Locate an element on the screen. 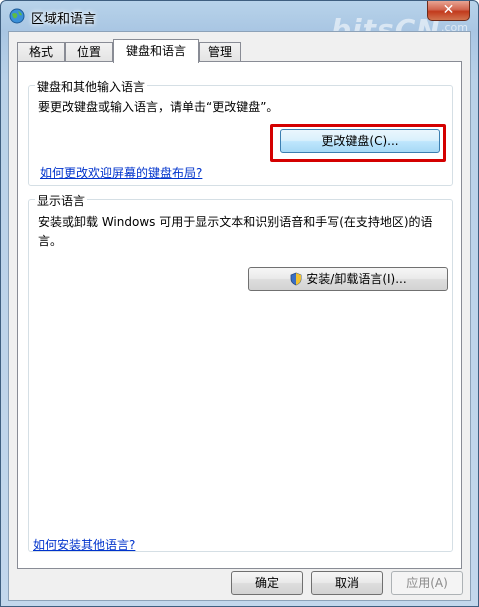 The width and height of the screenshot is (479, 607). tab-location: 位置 is located at coordinates (89, 52).